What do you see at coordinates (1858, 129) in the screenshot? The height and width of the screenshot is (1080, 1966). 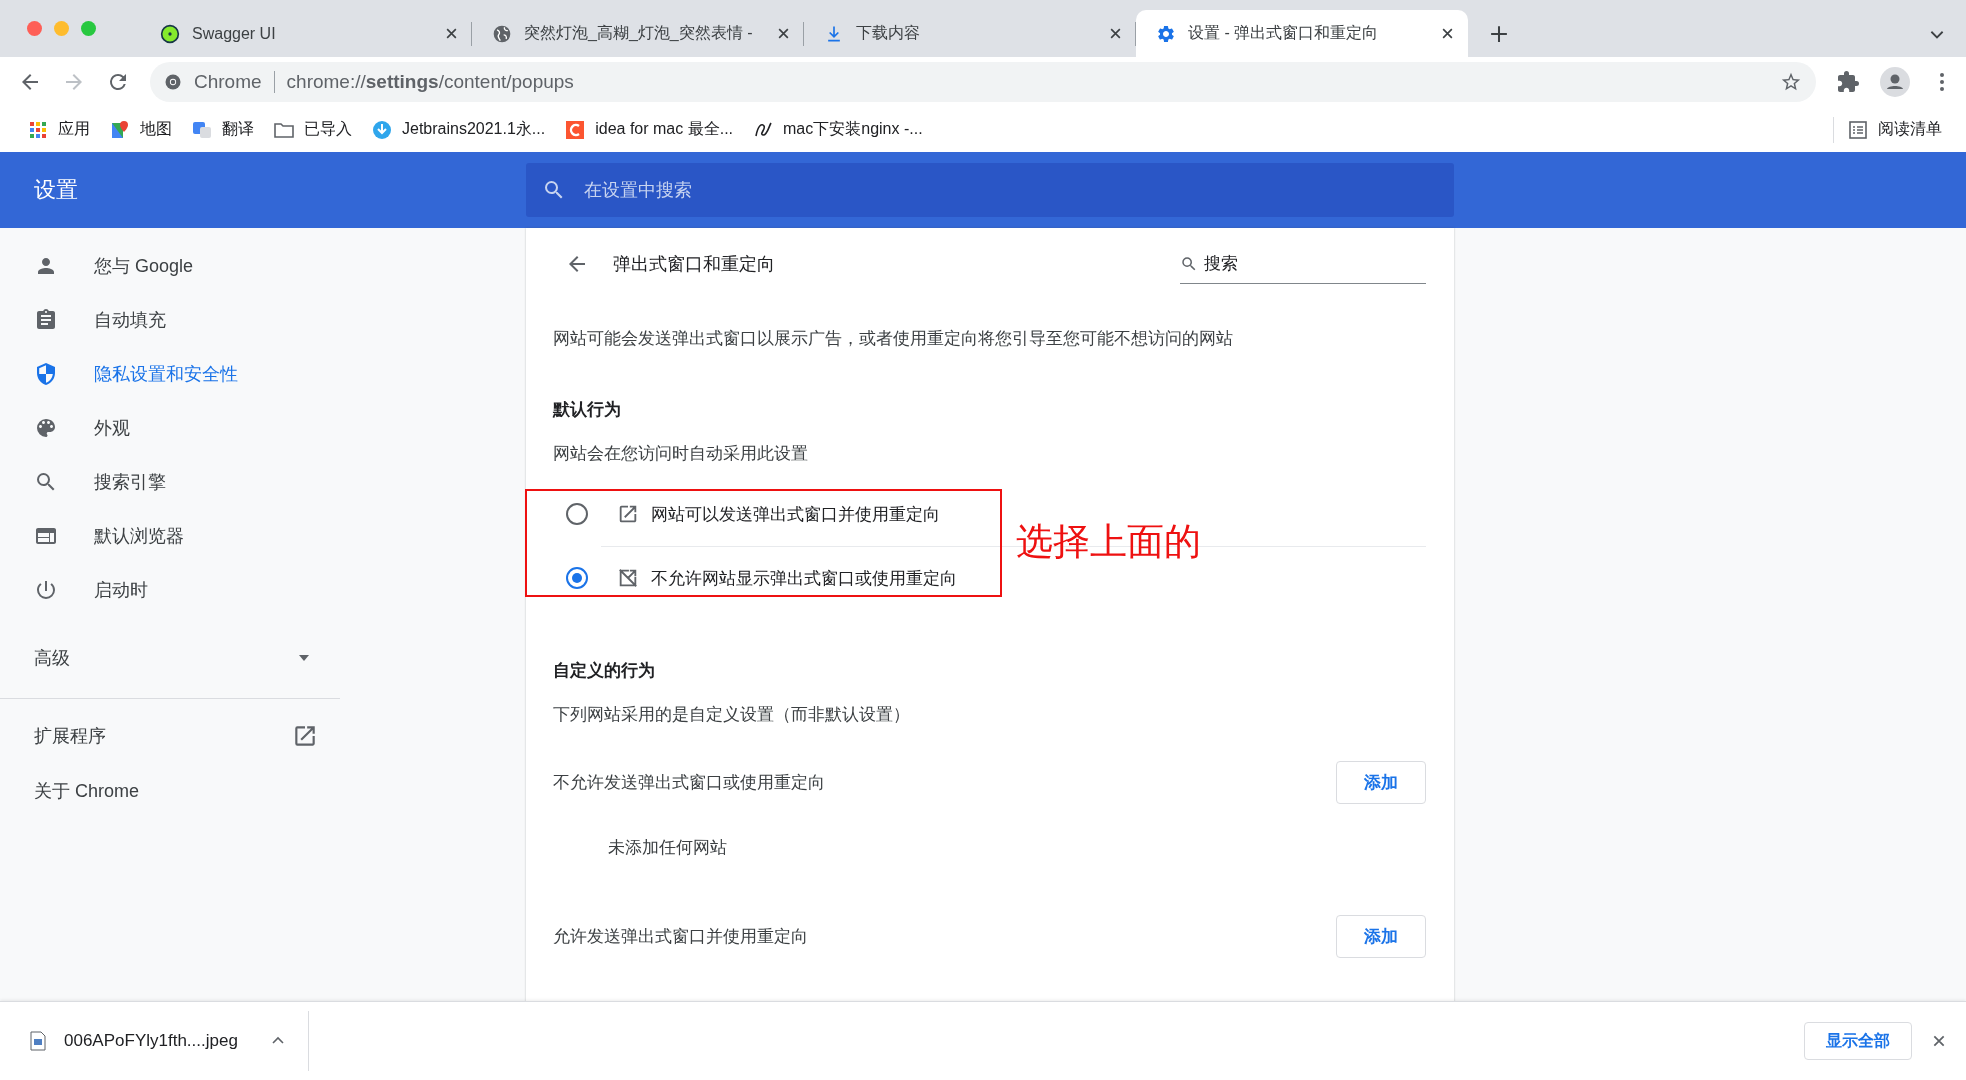 I see `list-icon` at bounding box center [1858, 129].